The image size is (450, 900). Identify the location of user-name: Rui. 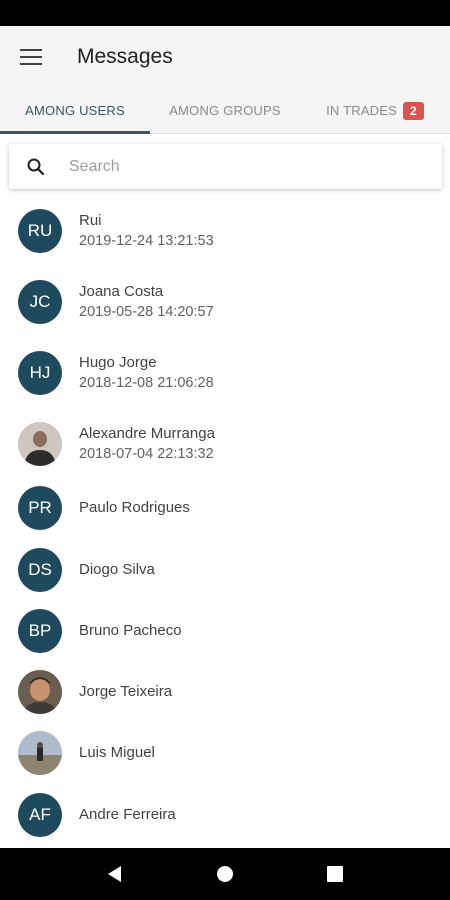
(90, 220).